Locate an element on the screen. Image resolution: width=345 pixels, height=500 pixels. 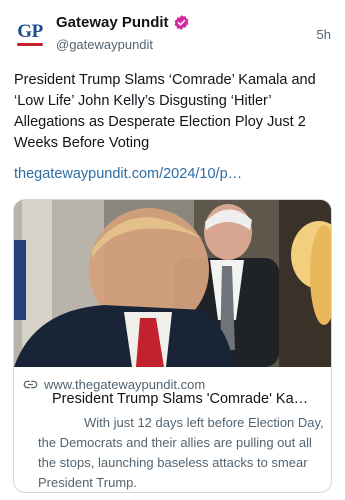
card-domain-row: www.thegatewaypundit.com is located at coordinates (114, 384).